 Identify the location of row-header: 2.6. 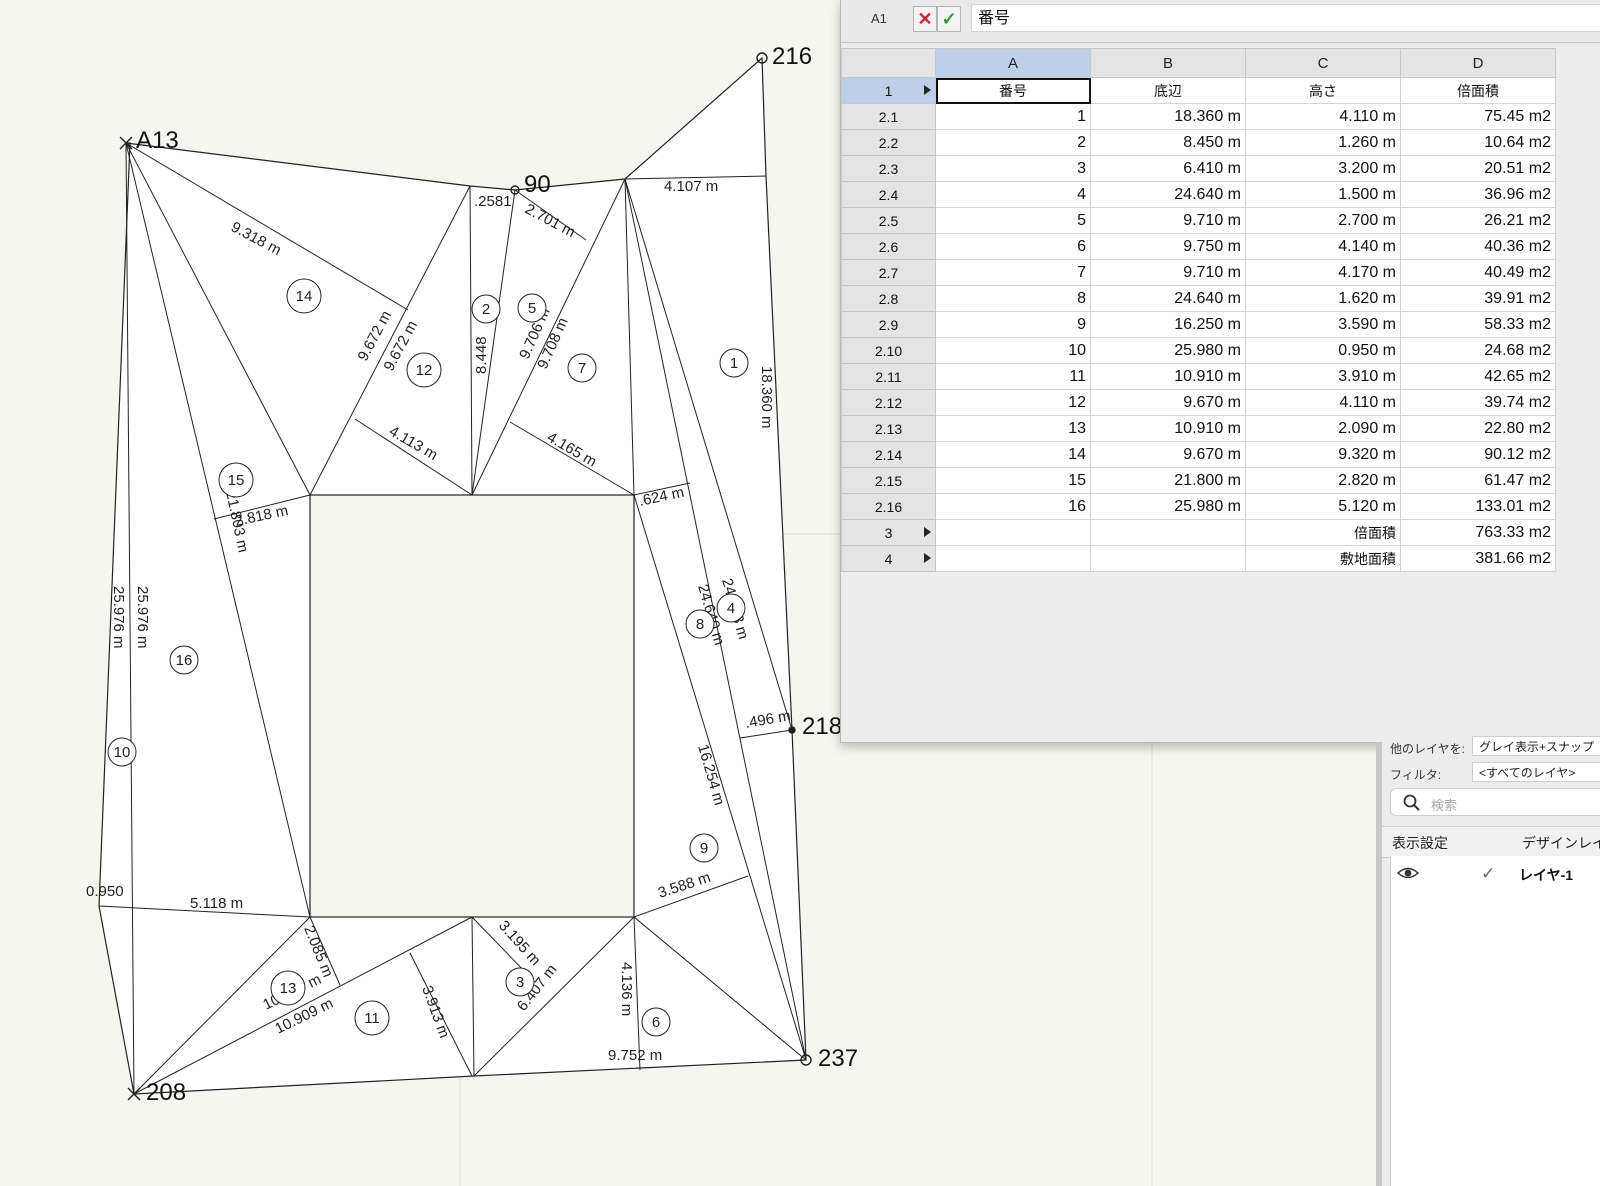
(888, 246).